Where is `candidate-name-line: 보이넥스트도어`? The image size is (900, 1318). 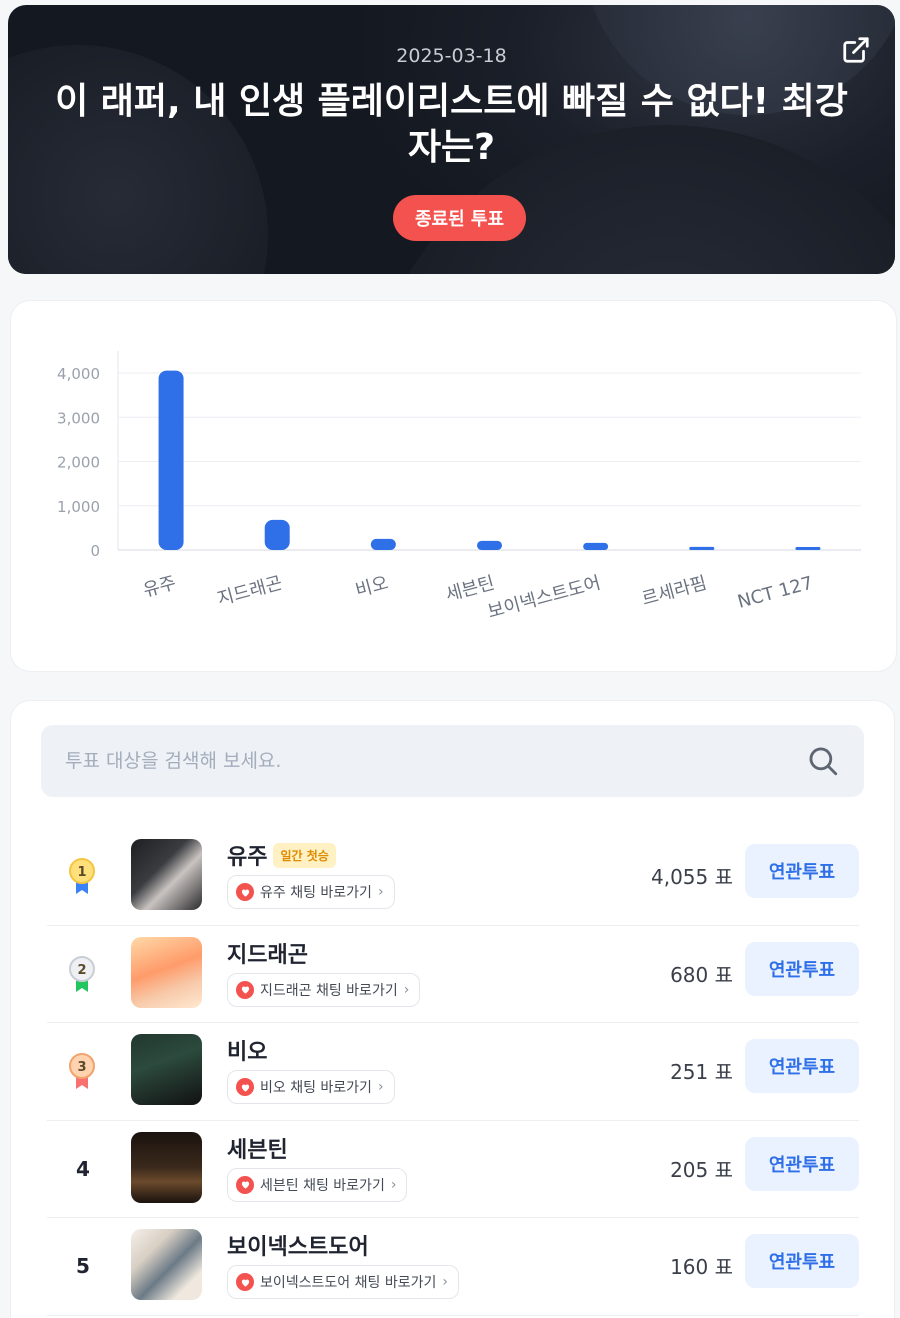 candidate-name-line: 보이넥스트도어 is located at coordinates (298, 1245).